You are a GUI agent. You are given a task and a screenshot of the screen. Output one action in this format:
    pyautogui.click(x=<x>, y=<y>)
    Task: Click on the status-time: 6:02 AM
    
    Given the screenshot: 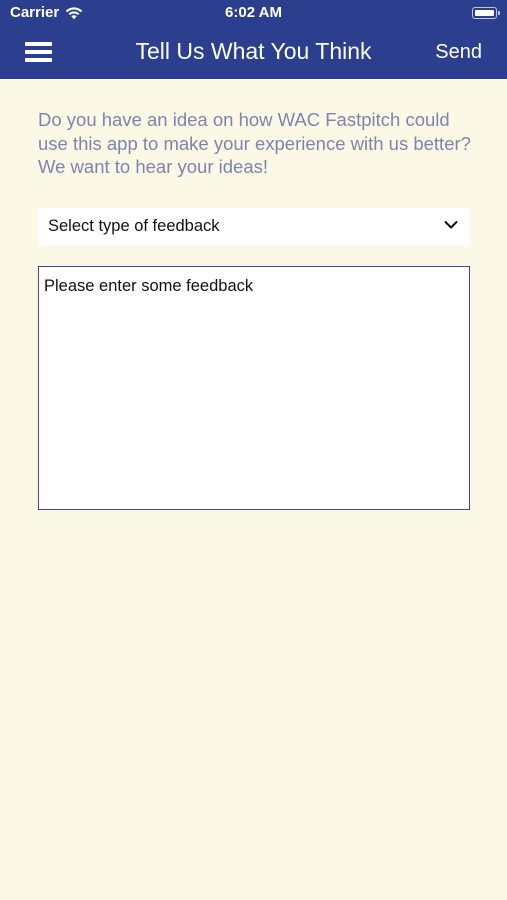 What is the action you would take?
    pyautogui.click(x=253, y=12)
    